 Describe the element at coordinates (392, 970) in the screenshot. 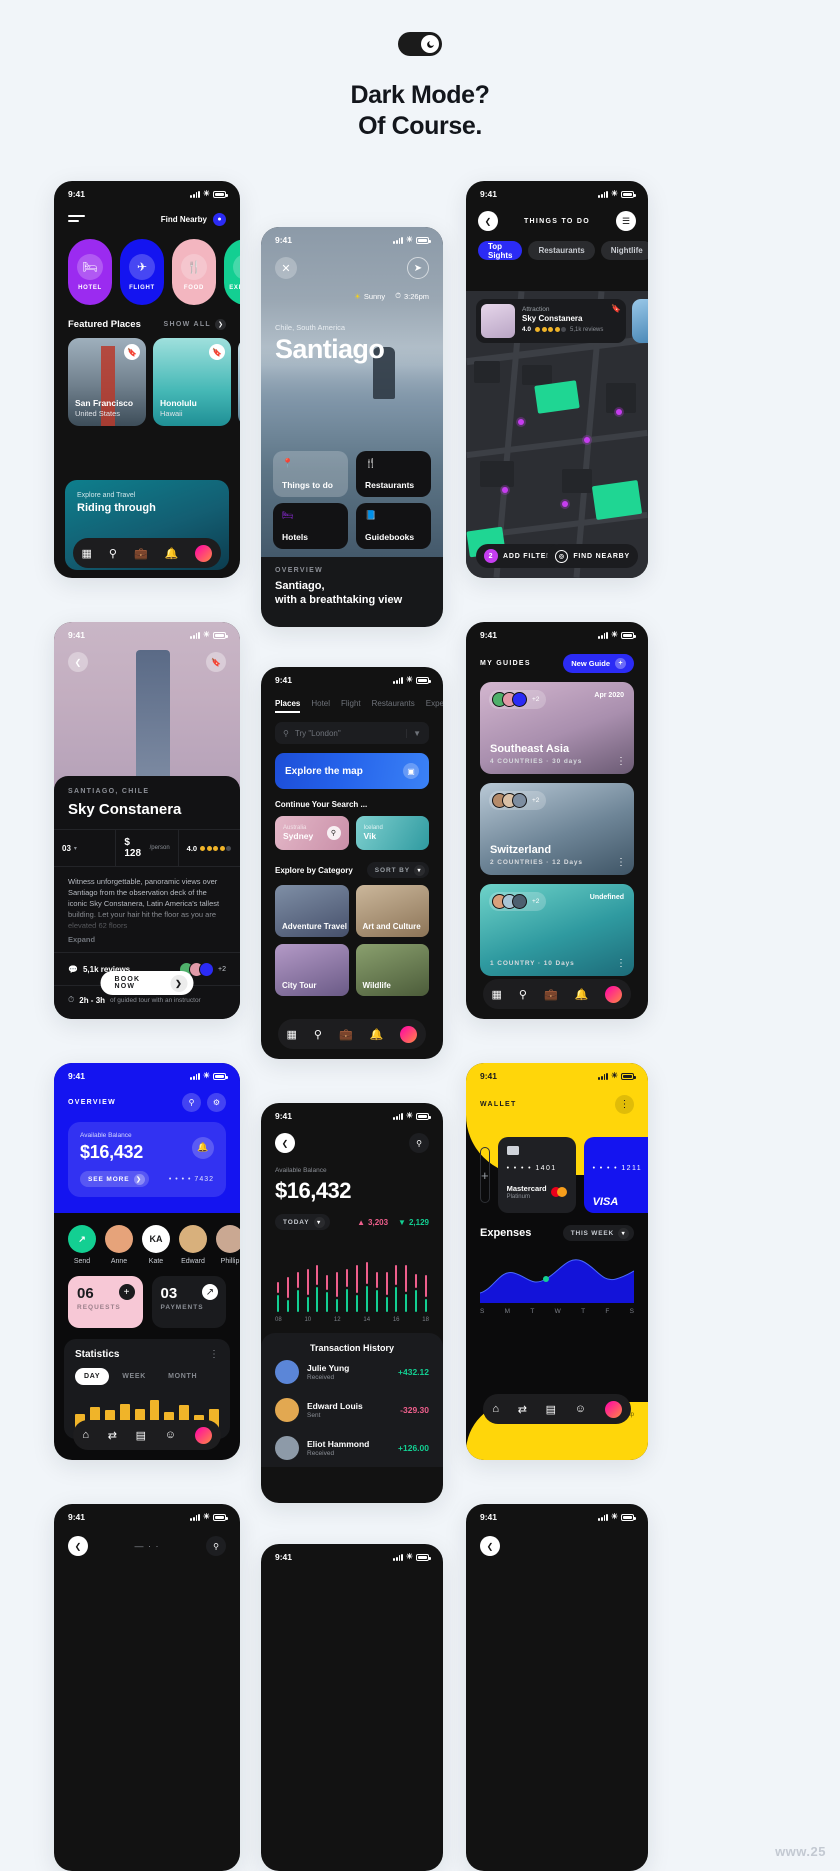

I see `category-card-wildlife: Wildlife` at that location.